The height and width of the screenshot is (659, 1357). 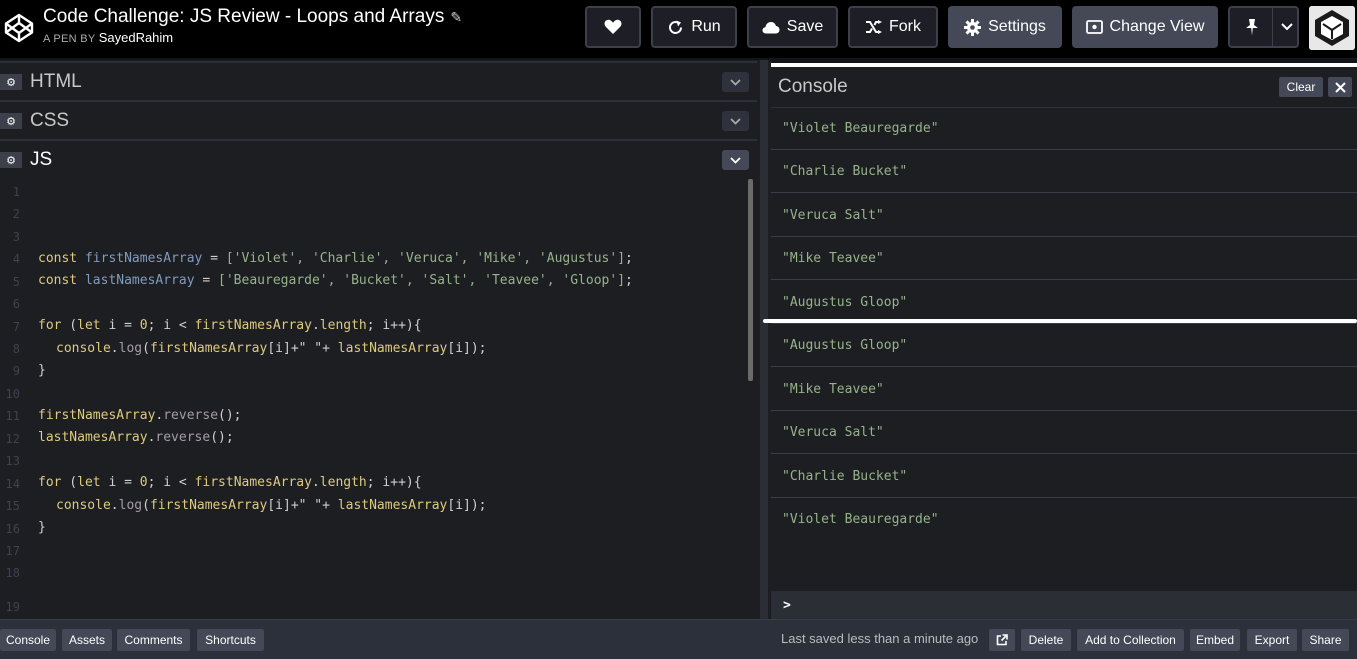 What do you see at coordinates (140, 415) in the screenshot?
I see `code-line-10: firstNamesArray.reverse();` at bounding box center [140, 415].